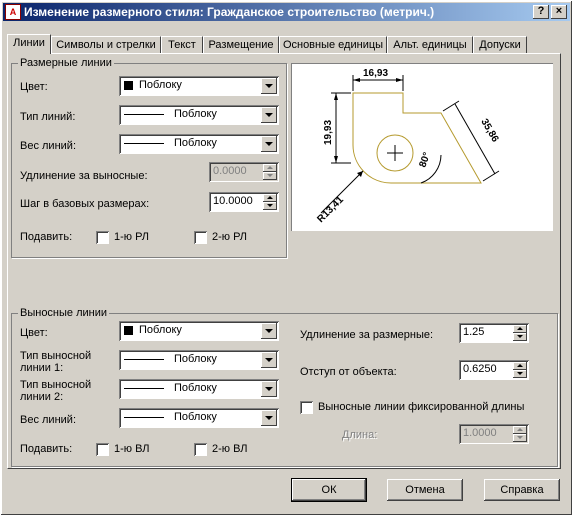  I want to click on preview-radius: R13,41, so click(330, 209).